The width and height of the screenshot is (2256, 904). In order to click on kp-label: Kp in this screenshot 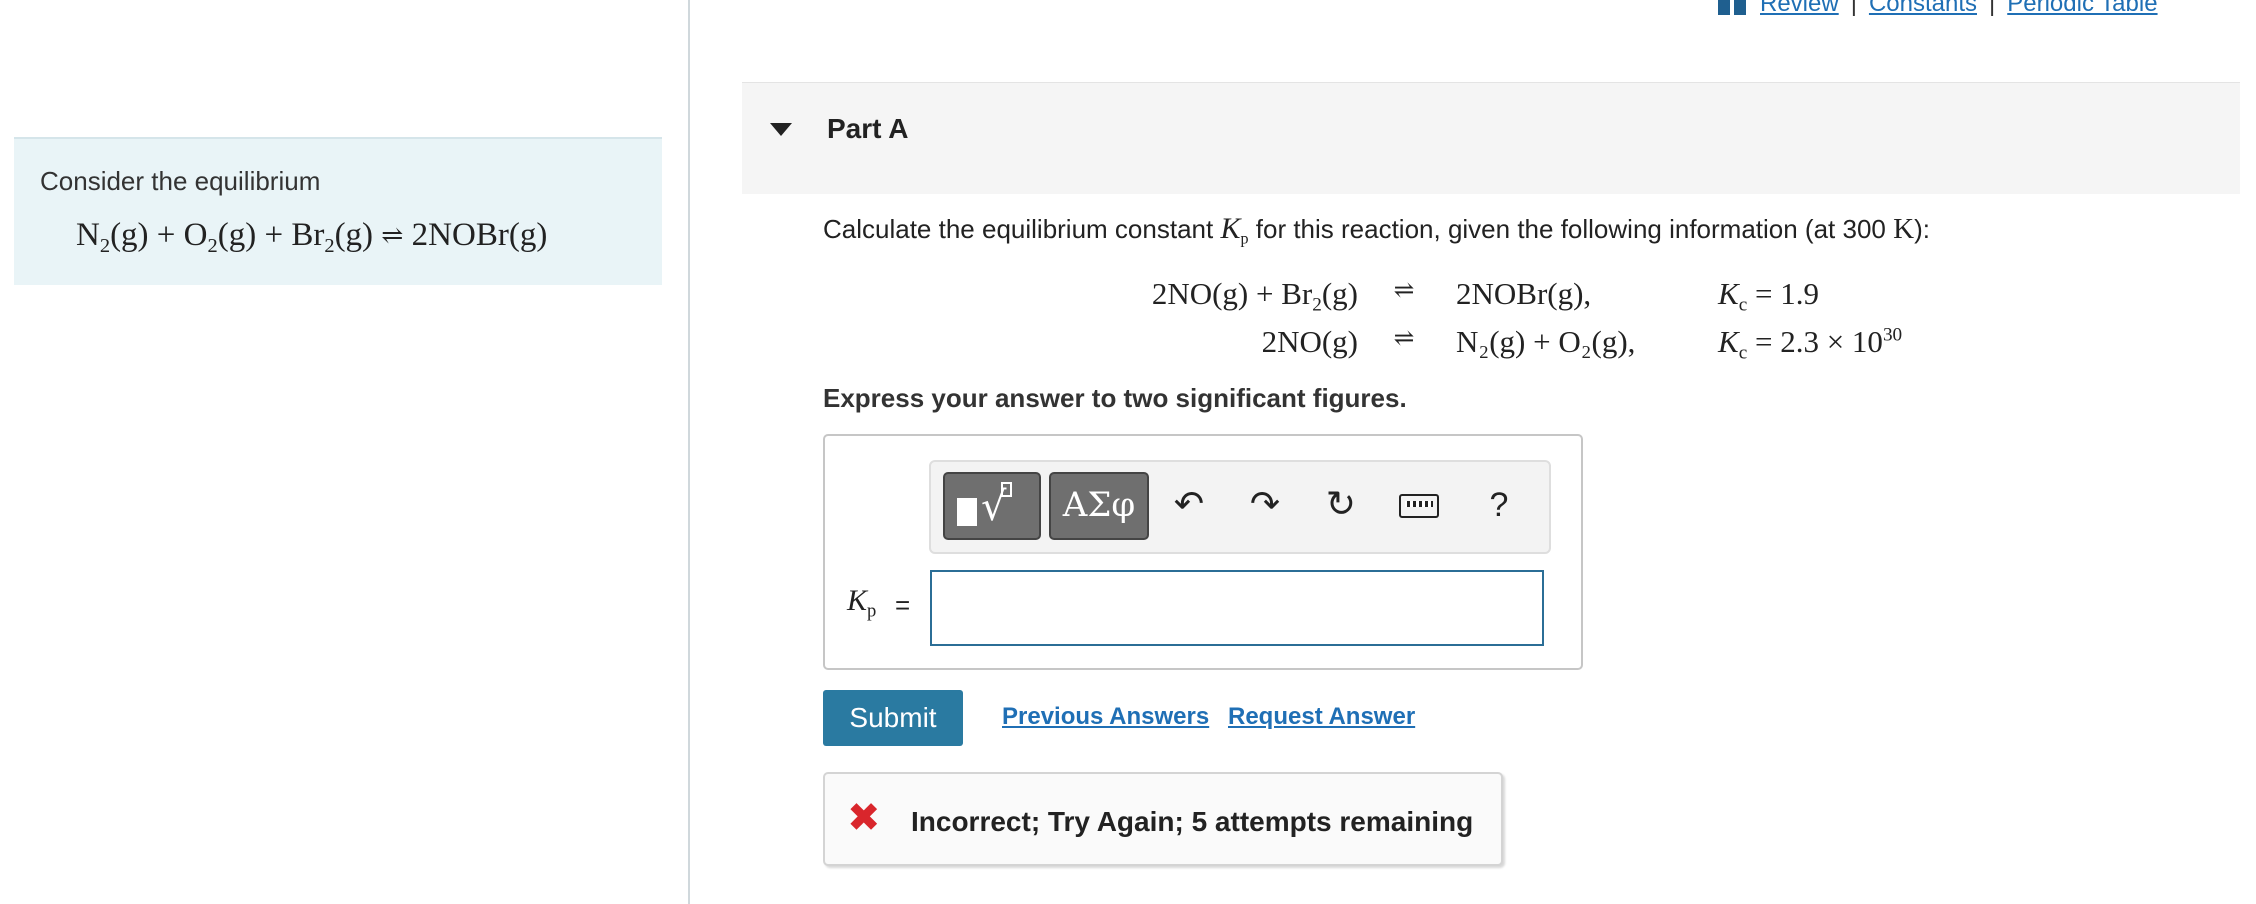, I will do `click(861, 602)`.